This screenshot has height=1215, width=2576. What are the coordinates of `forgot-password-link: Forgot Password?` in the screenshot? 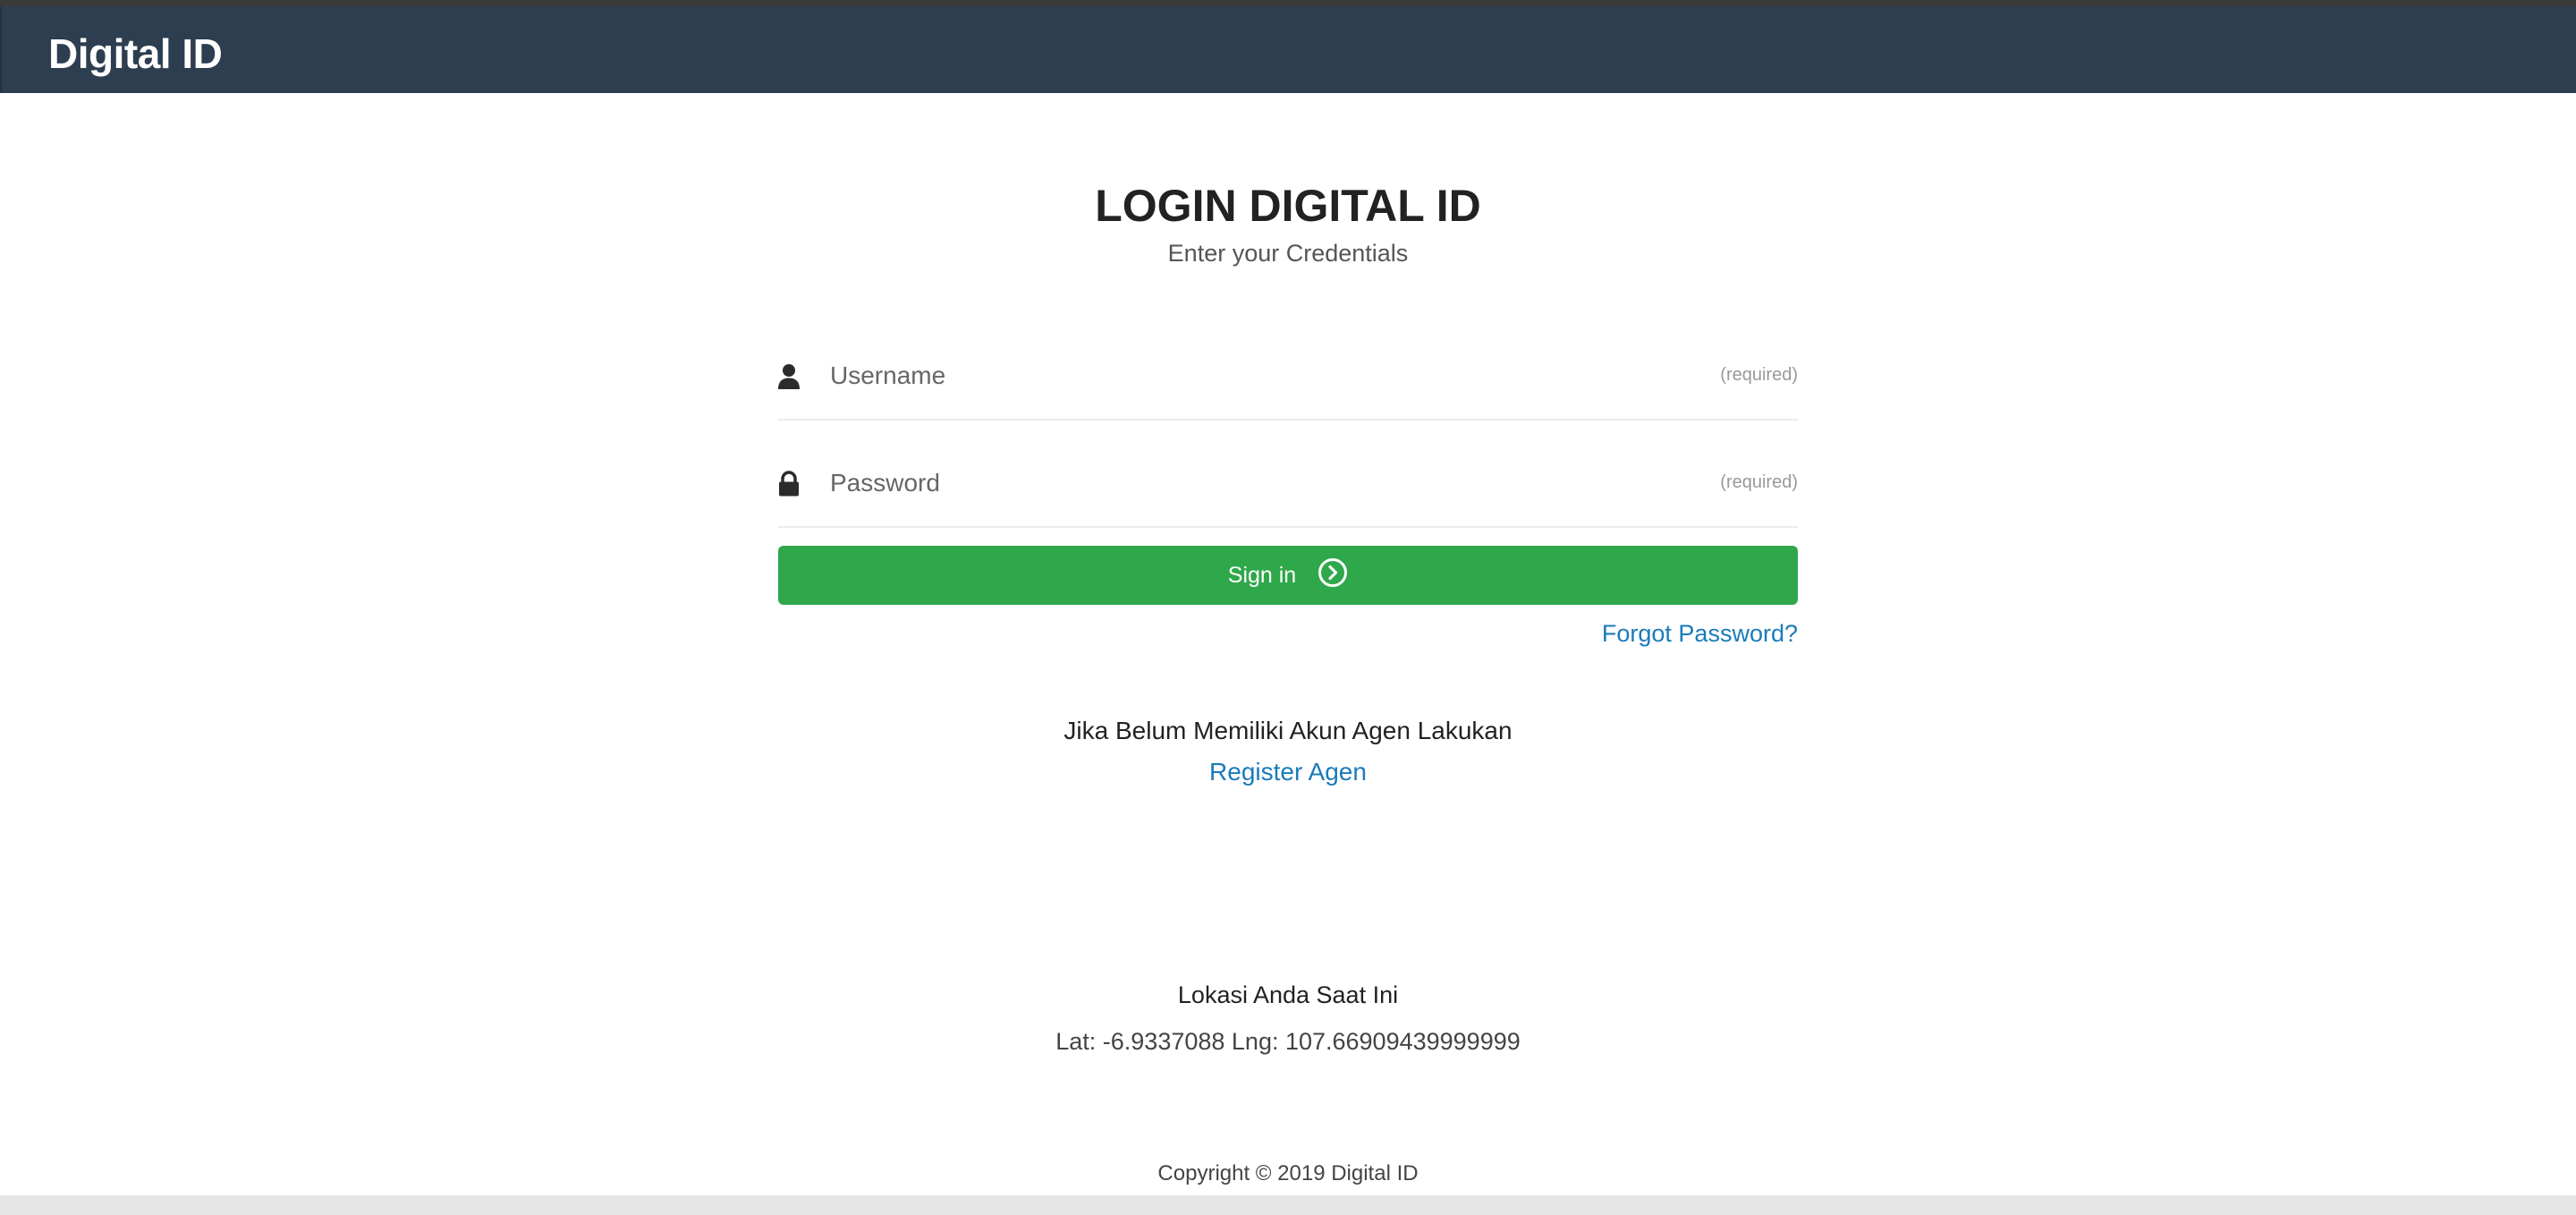 It's located at (1700, 634).